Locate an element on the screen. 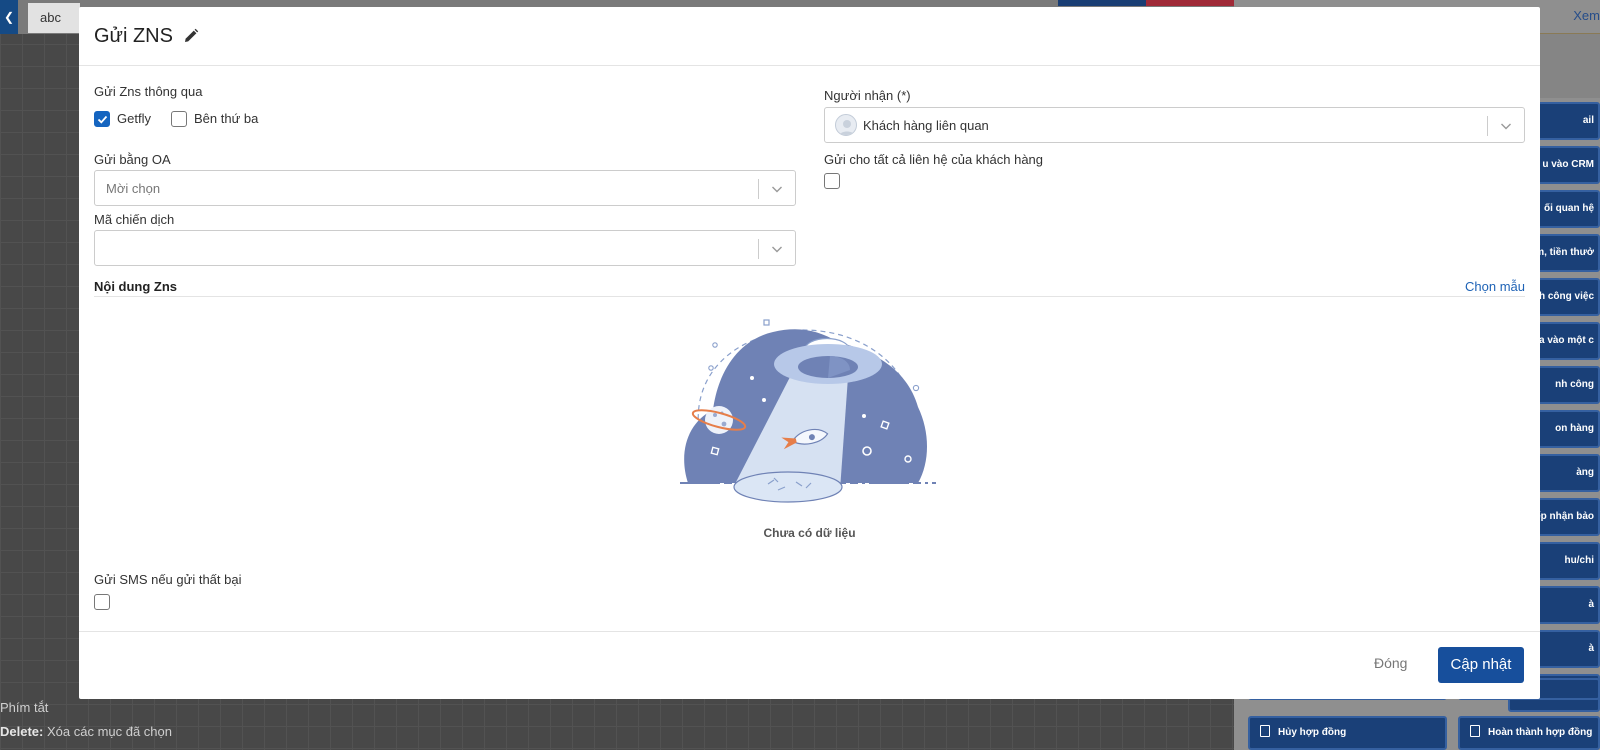 The image size is (1600, 750). dialog-header: Gửi ZNS is located at coordinates (809, 36).